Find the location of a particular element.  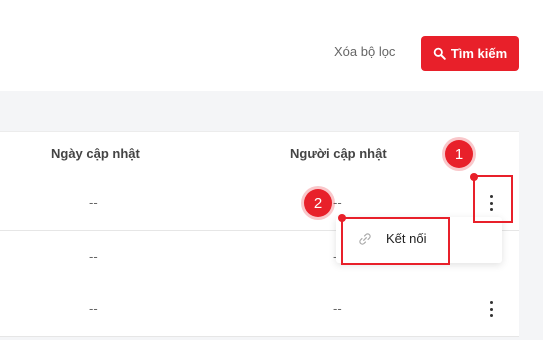

table-header: Ngày cập nhật Người cập nhật is located at coordinates (259, 154).